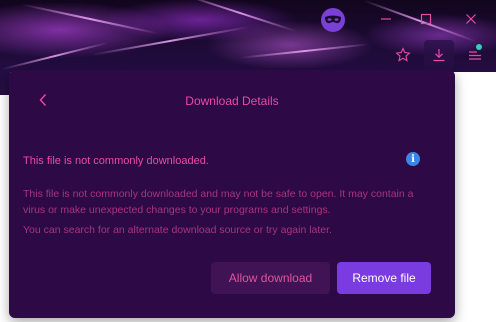  I want to click on maximize-icon, so click(426, 19).